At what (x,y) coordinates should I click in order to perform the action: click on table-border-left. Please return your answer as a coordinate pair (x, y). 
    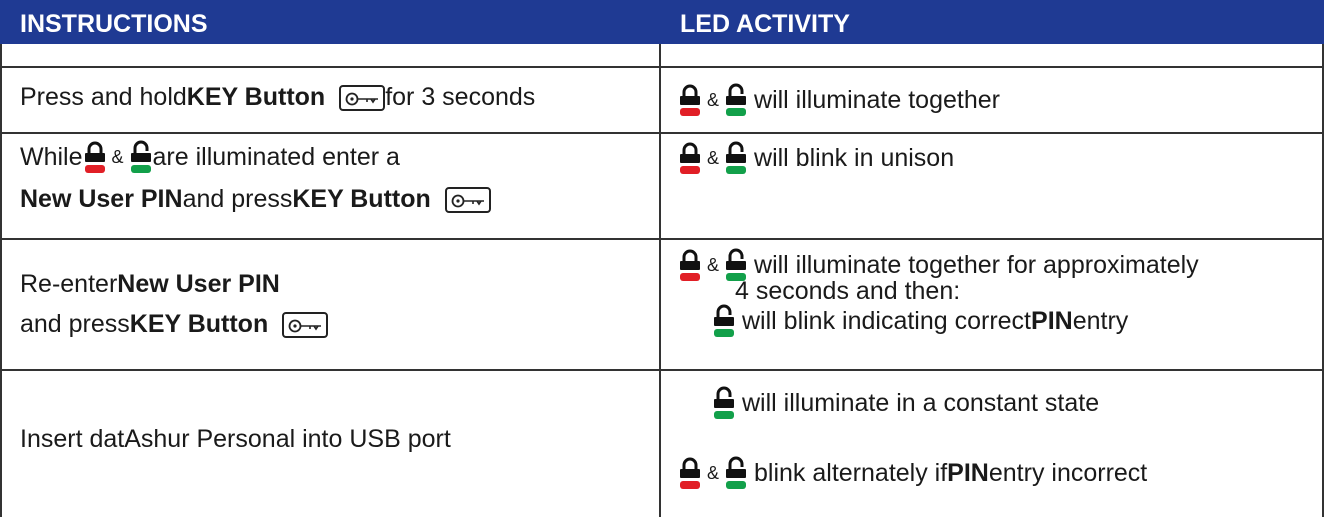
    Looking at the image, I should click on (1, 280).